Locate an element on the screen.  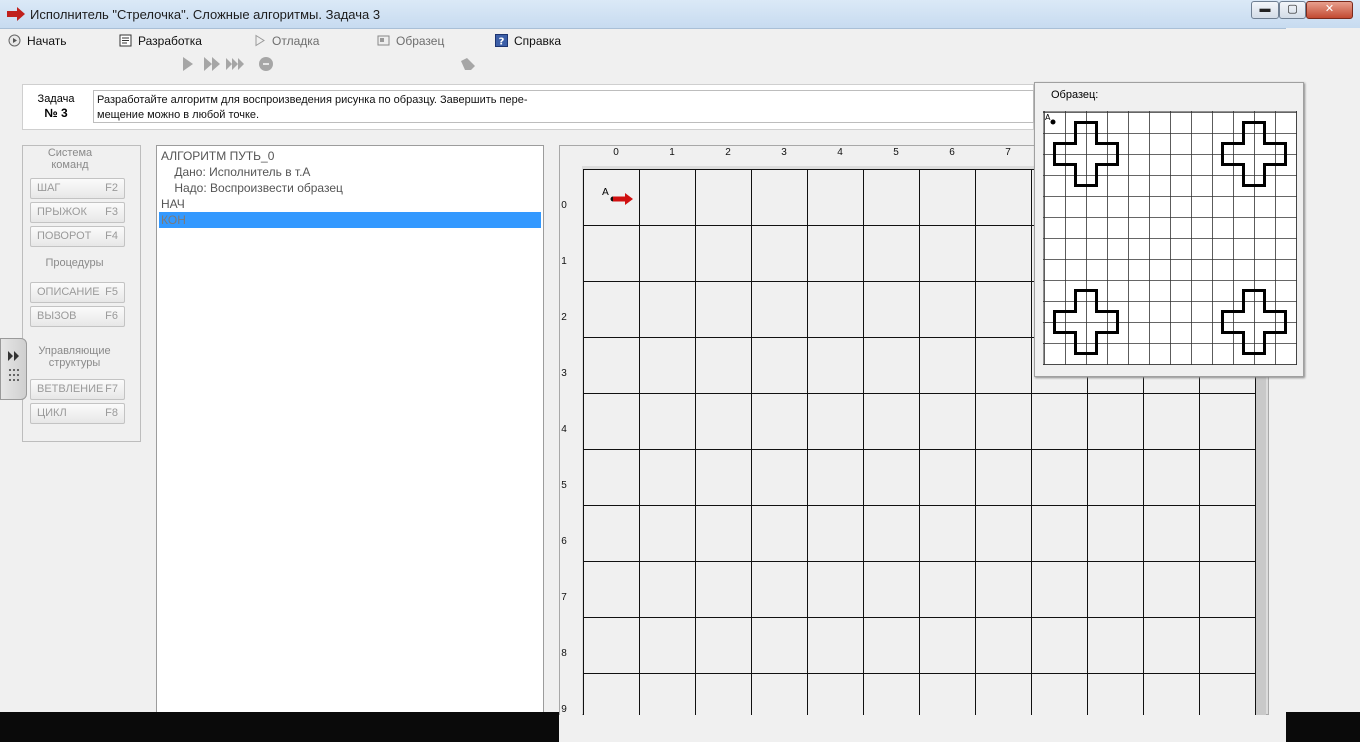
jump-button-key: F3 is located at coordinates (111, 212).